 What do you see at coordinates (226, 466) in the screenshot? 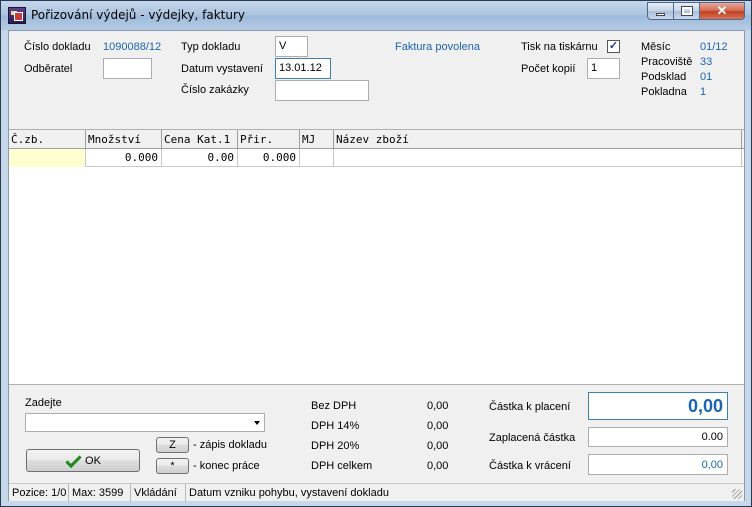
I see `konec-description: - konec práce` at bounding box center [226, 466].